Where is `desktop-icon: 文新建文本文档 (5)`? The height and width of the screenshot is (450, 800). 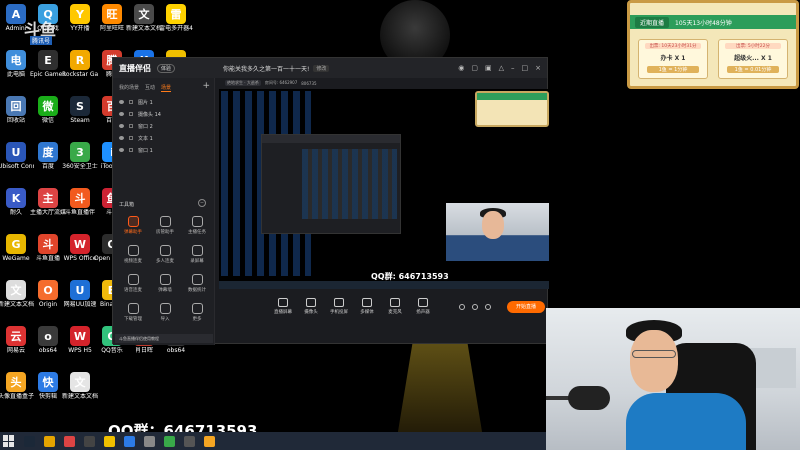
desktop-icon: 文新建文本文档 (5) is located at coordinates (17, 294).